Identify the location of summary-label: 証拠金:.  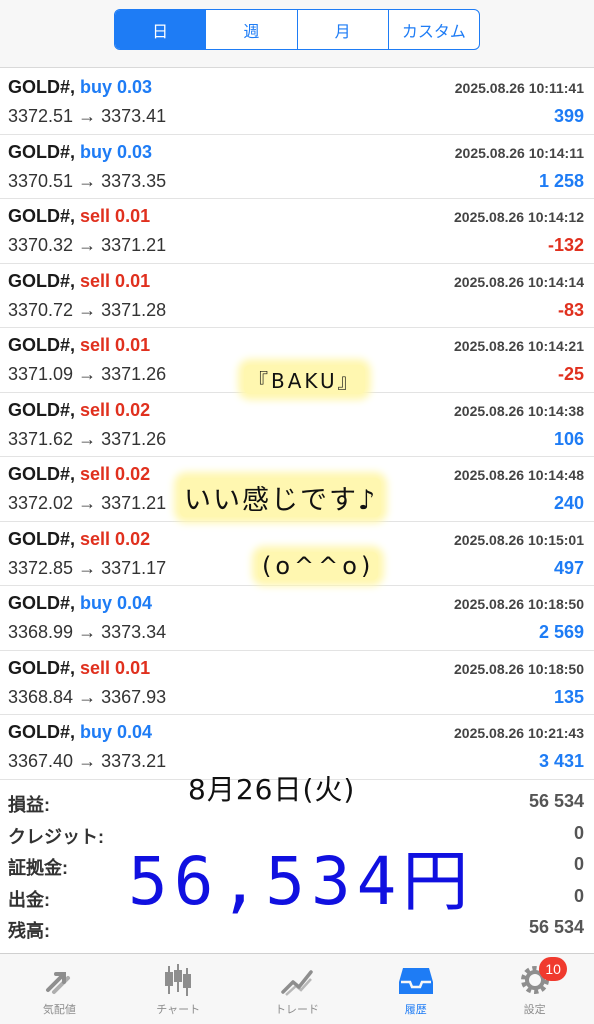
(38, 868).